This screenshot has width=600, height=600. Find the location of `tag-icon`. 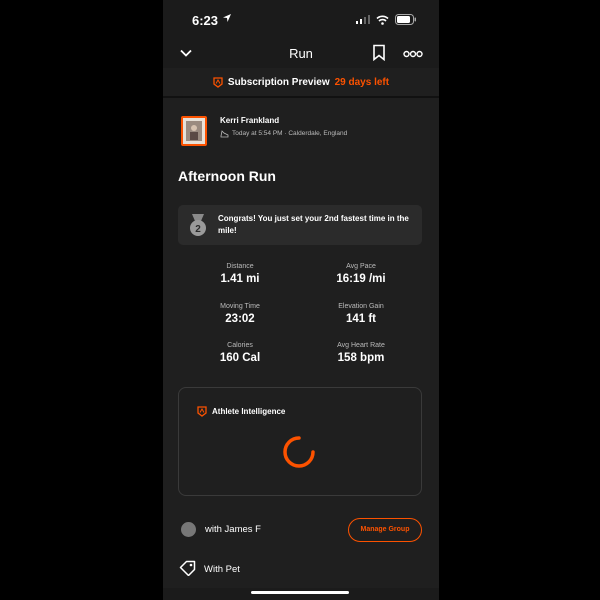

tag-icon is located at coordinates (187, 568).